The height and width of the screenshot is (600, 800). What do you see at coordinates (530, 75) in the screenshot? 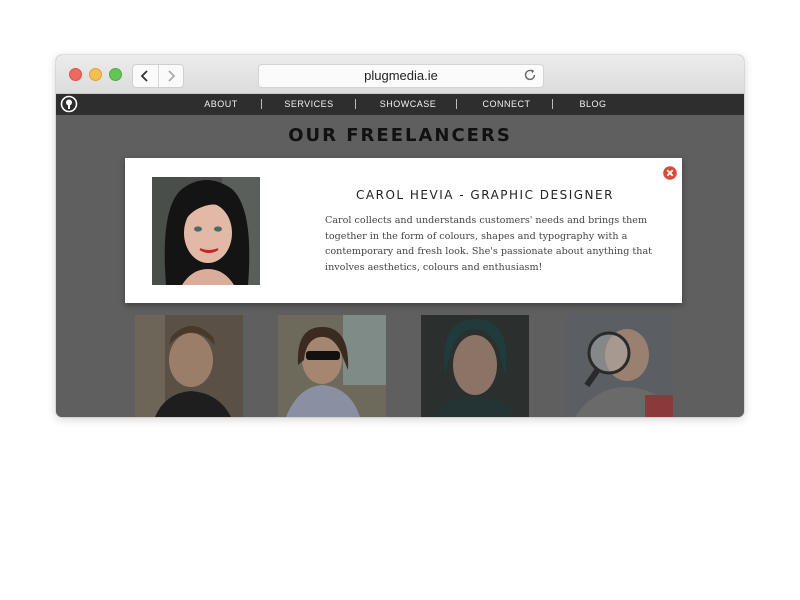
I see `reload-icon` at bounding box center [530, 75].